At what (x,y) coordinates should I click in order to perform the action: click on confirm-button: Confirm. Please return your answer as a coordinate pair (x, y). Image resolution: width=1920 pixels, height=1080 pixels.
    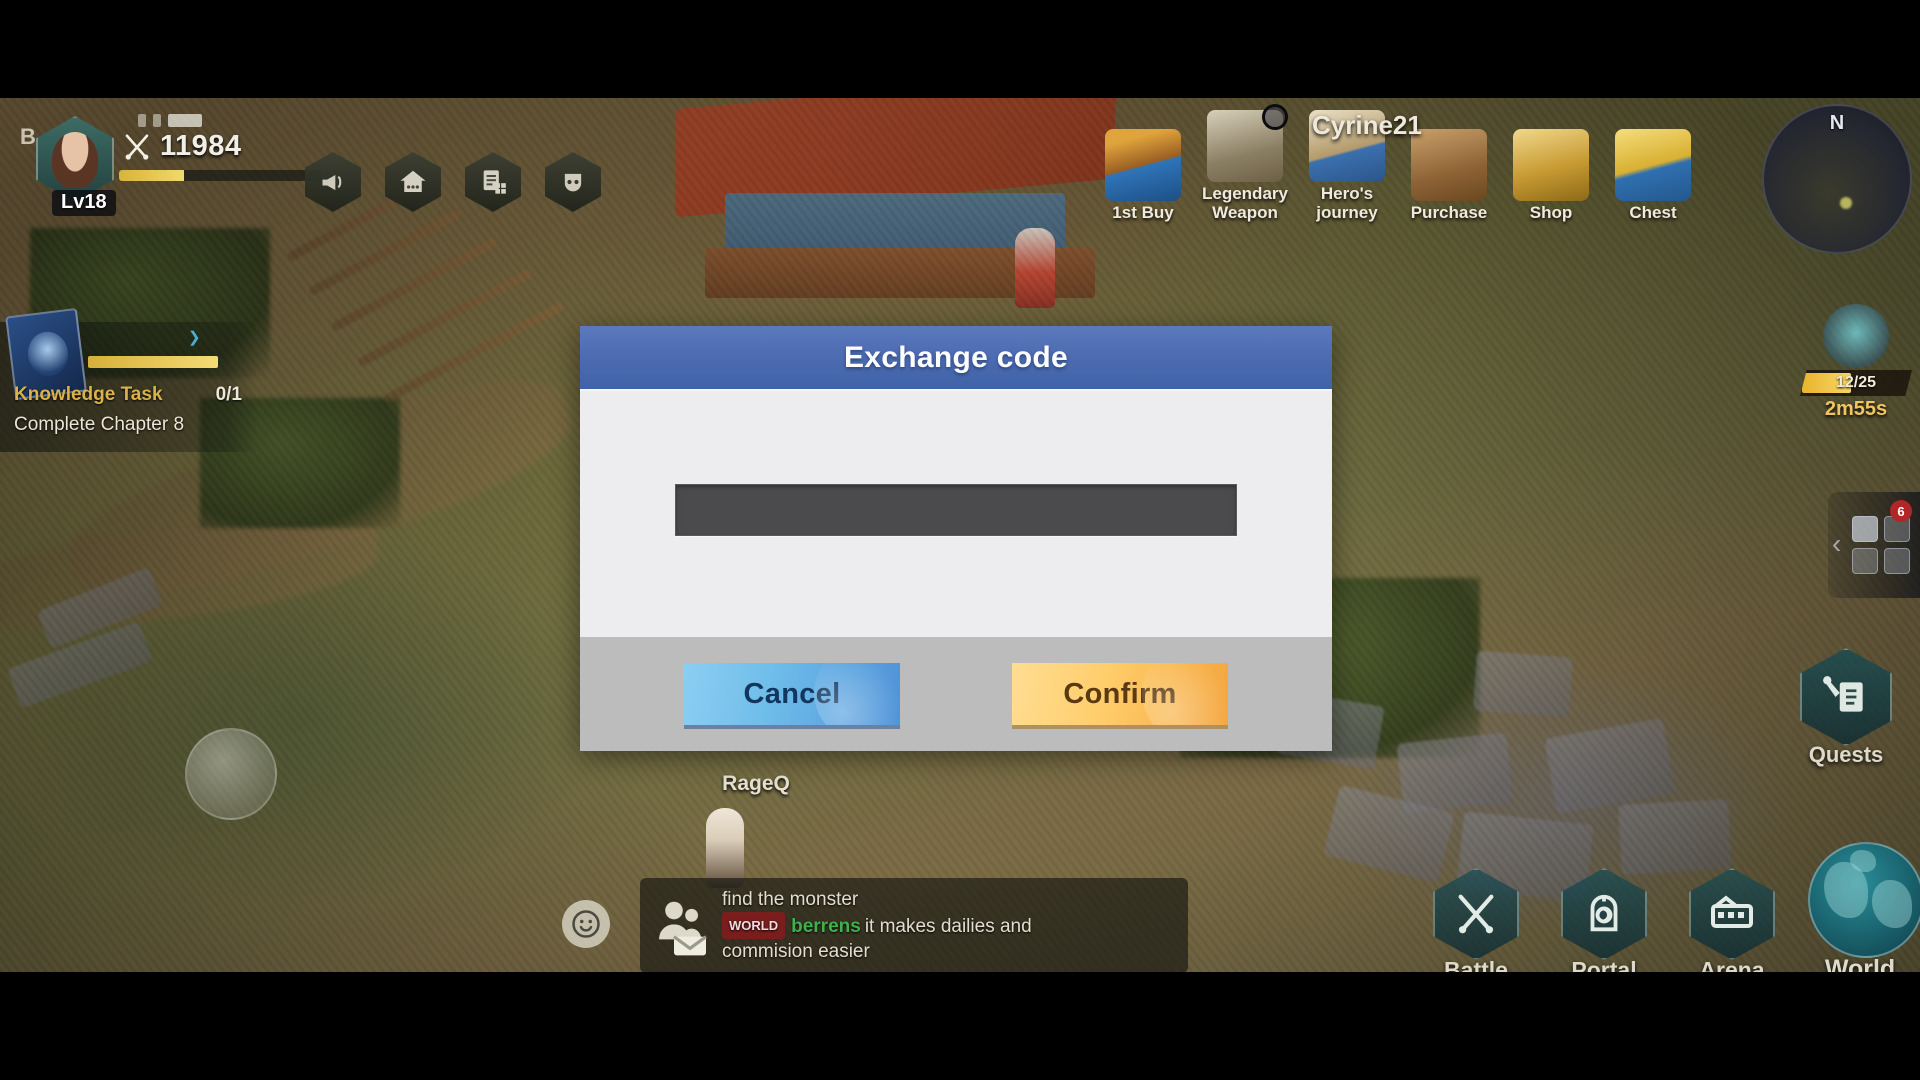
    Looking at the image, I should click on (1120, 694).